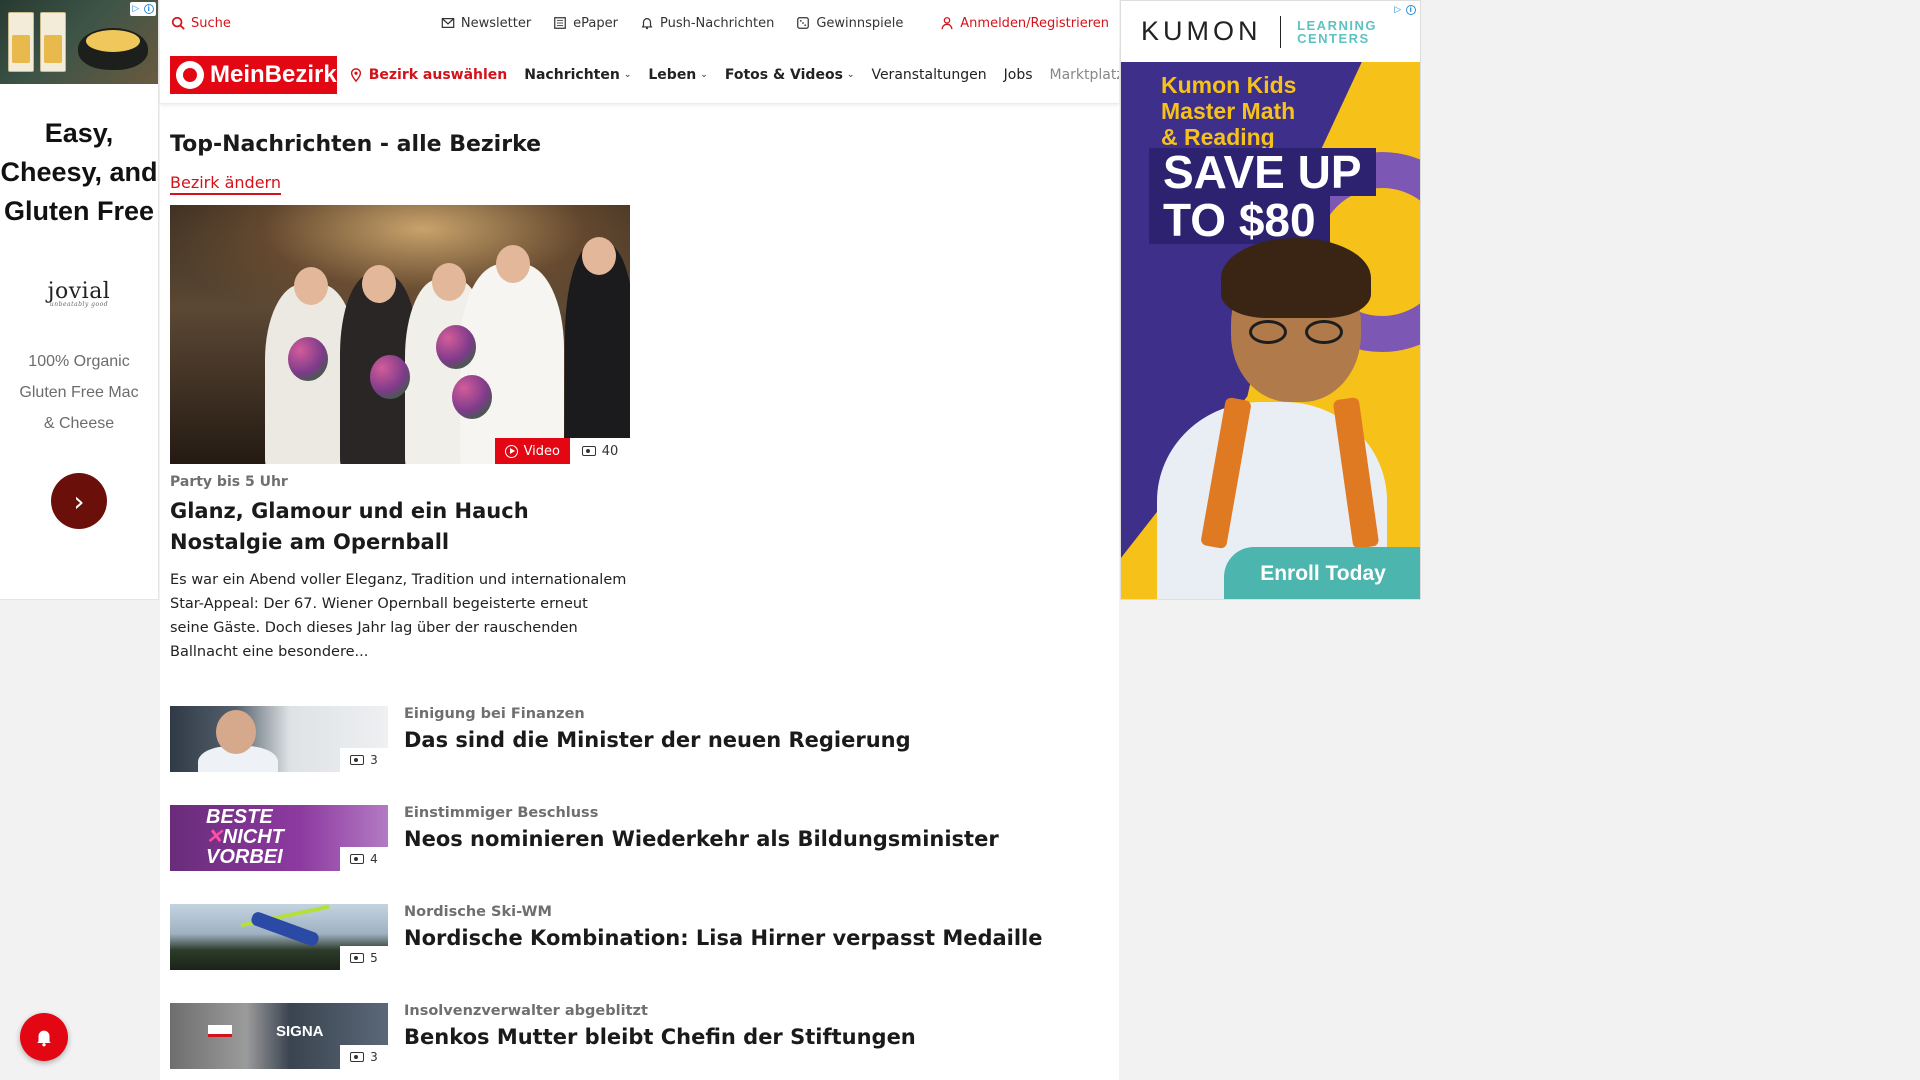 The width and height of the screenshot is (1920, 1080). Describe the element at coordinates (585, 23) in the screenshot. I see `epaper-link: ePaper` at that location.